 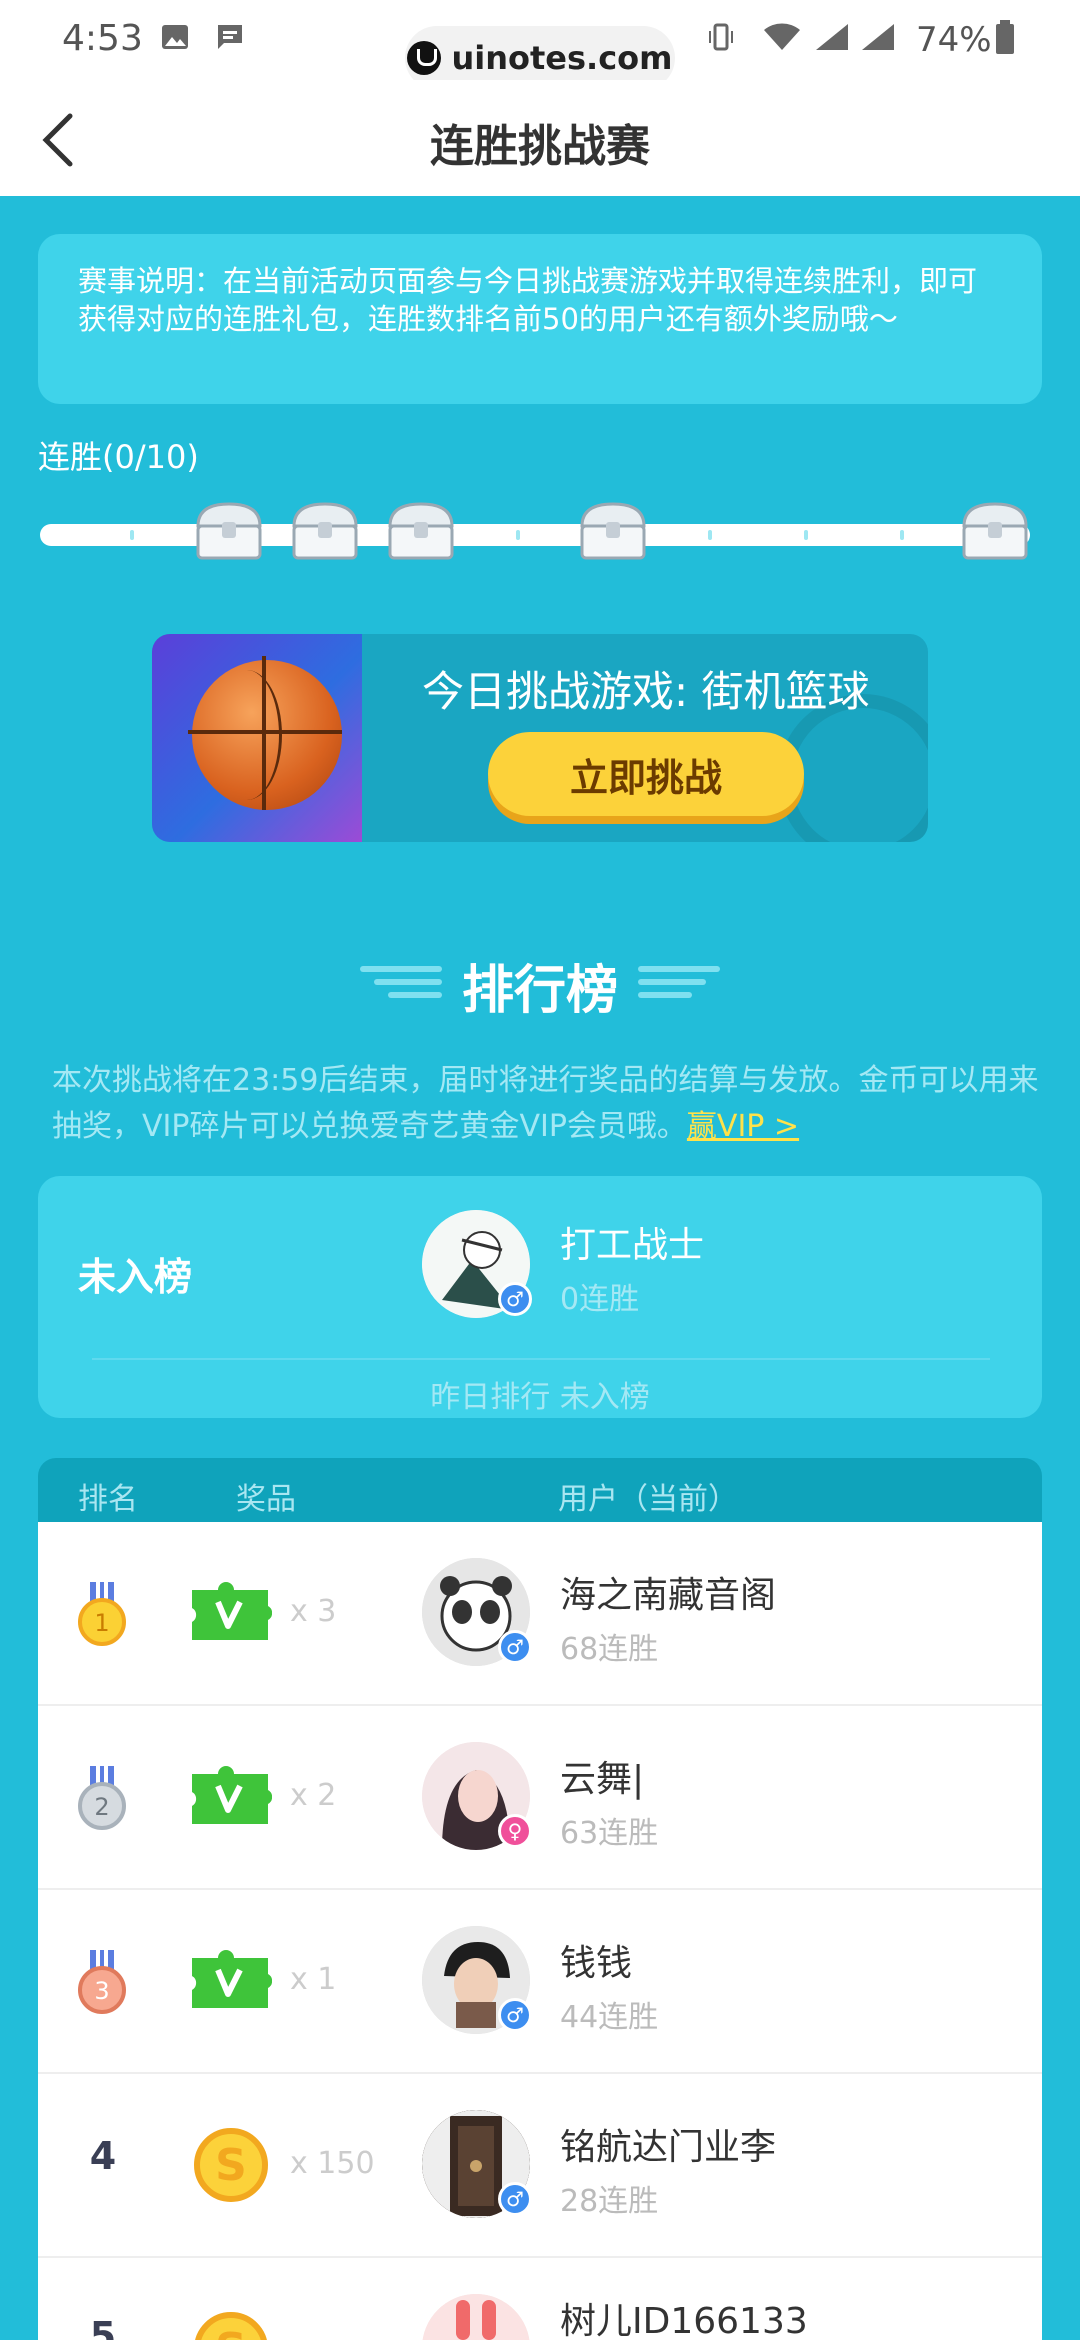 I want to click on my-rank-status: 未入榜, so click(x=135, y=1277).